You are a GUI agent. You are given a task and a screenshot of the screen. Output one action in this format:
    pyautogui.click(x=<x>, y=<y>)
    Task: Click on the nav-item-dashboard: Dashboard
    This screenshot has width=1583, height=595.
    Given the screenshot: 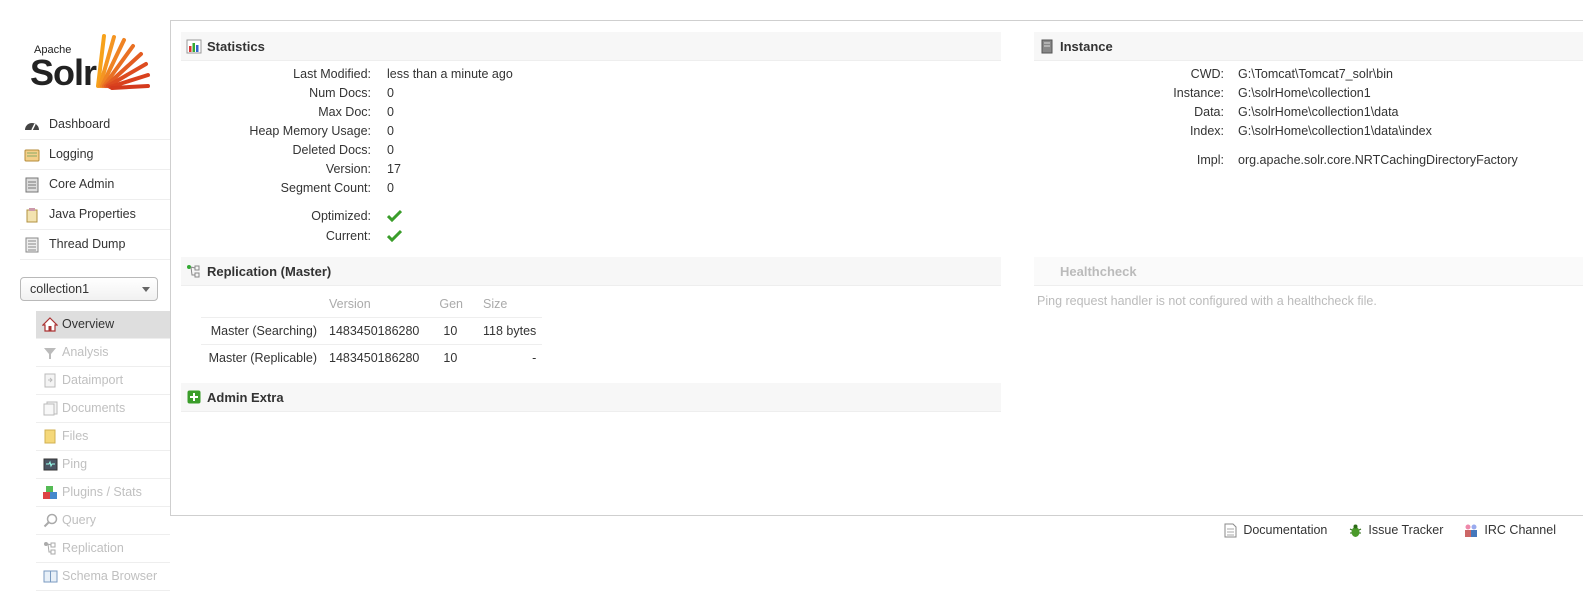 What is the action you would take?
    pyautogui.click(x=95, y=125)
    